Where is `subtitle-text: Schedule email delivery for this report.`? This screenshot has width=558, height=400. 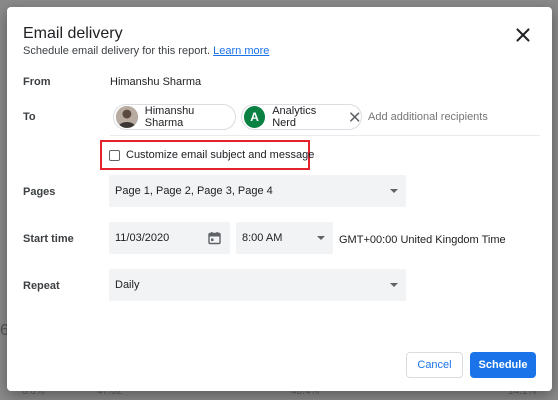 subtitle-text: Schedule email delivery for this report. is located at coordinates (117, 51).